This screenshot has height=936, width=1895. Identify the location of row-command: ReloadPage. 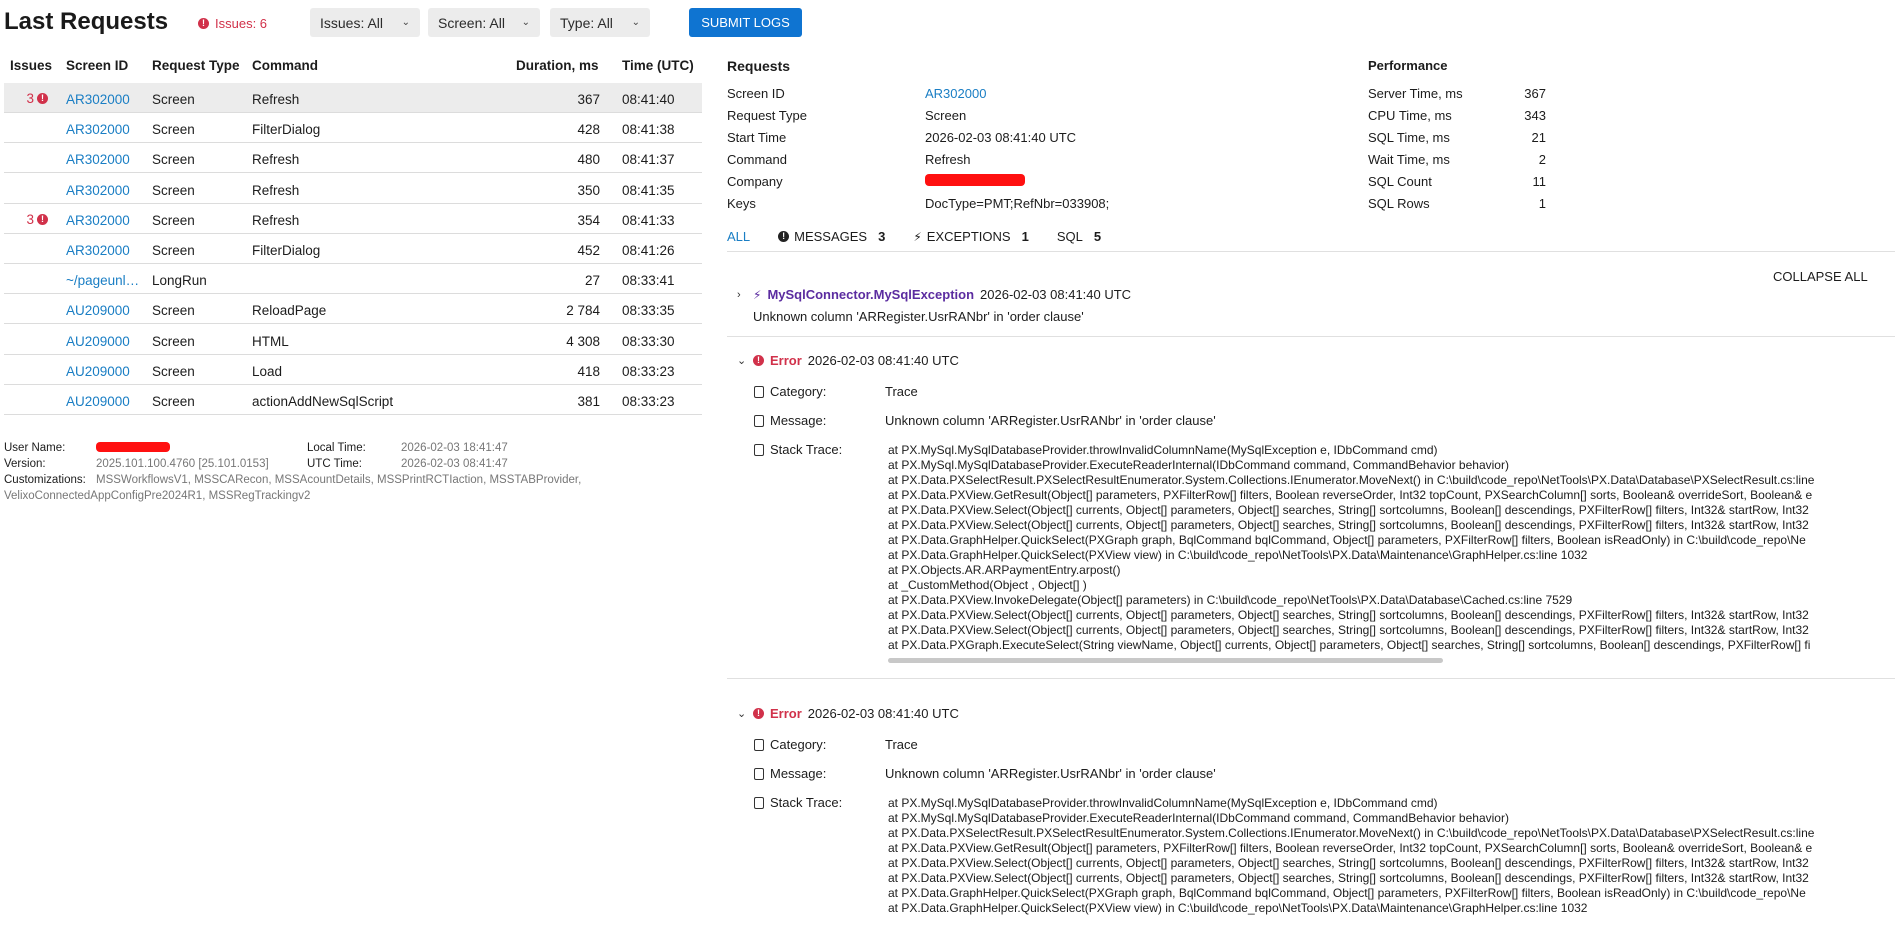
(289, 311).